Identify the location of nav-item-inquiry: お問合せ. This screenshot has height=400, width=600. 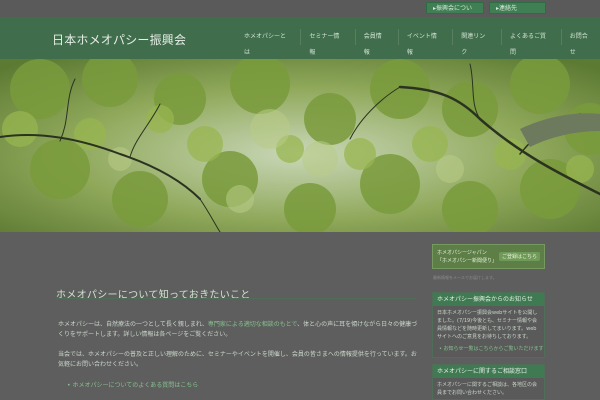
(580, 42).